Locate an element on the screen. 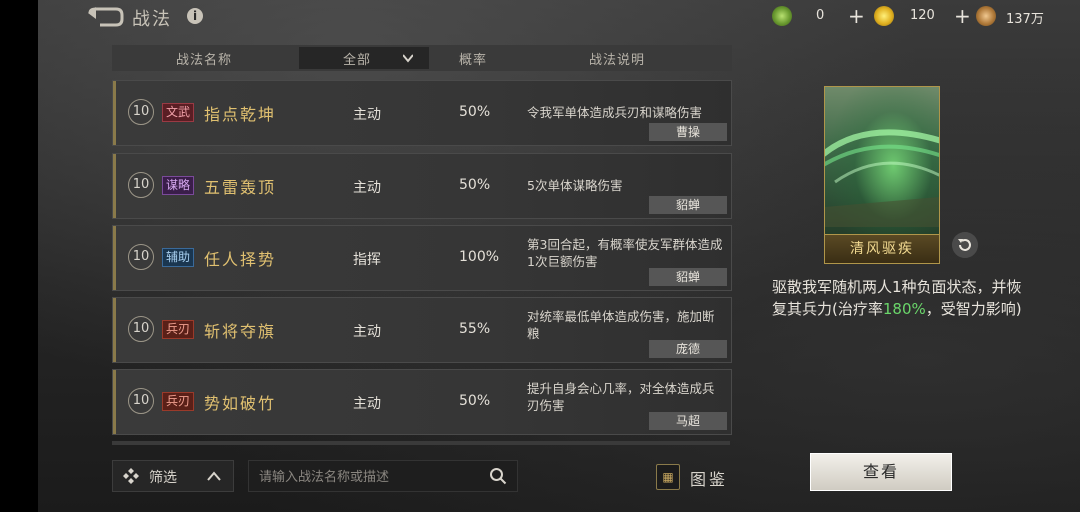 Image resolution: width=1080 pixels, height=512 pixels. view-button: 查看 is located at coordinates (881, 472).